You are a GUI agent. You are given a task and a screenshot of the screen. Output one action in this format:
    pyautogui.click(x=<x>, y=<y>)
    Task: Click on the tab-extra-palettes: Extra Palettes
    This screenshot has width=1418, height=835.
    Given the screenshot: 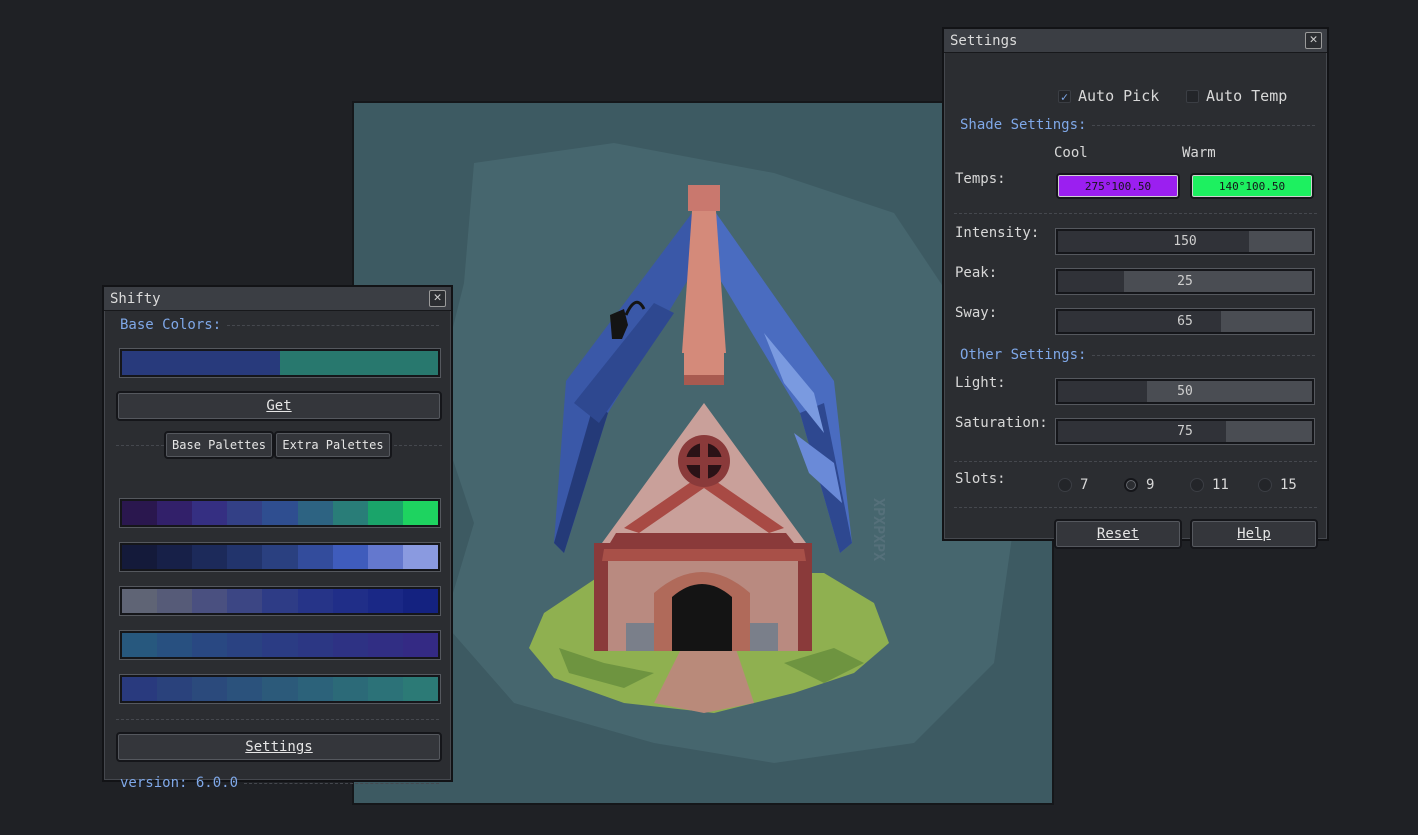 What is the action you would take?
    pyautogui.click(x=333, y=445)
    